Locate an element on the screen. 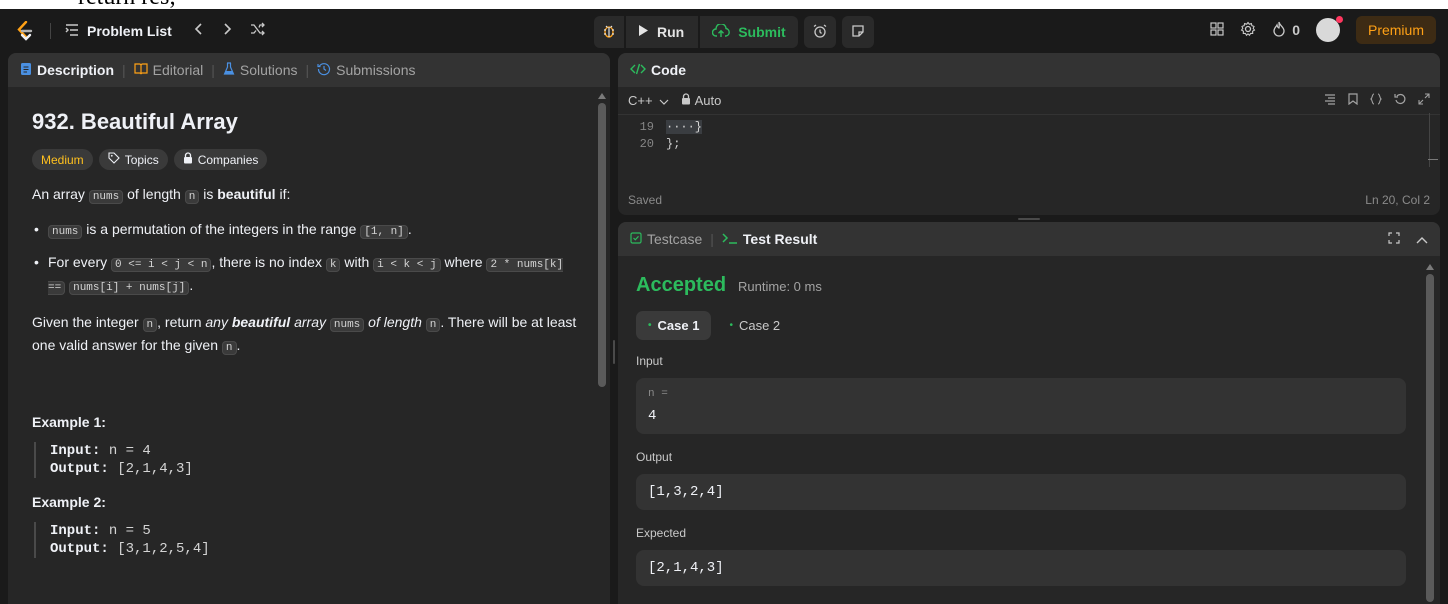  topics-label: Topics is located at coordinates (141, 159).